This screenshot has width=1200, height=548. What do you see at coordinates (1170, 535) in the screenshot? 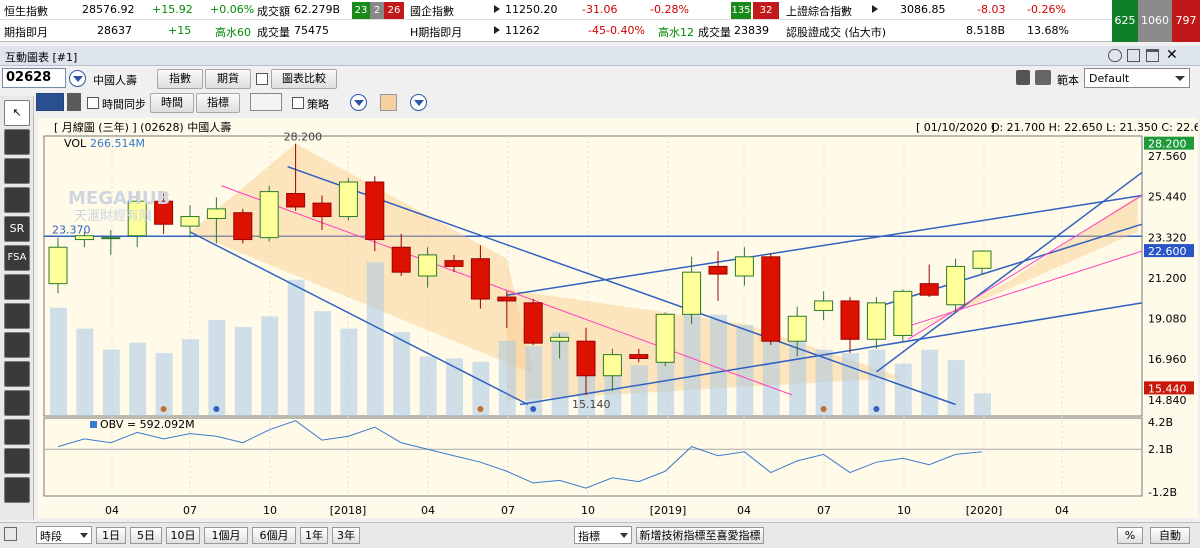
I see `auto-button: 自動` at bounding box center [1170, 535].